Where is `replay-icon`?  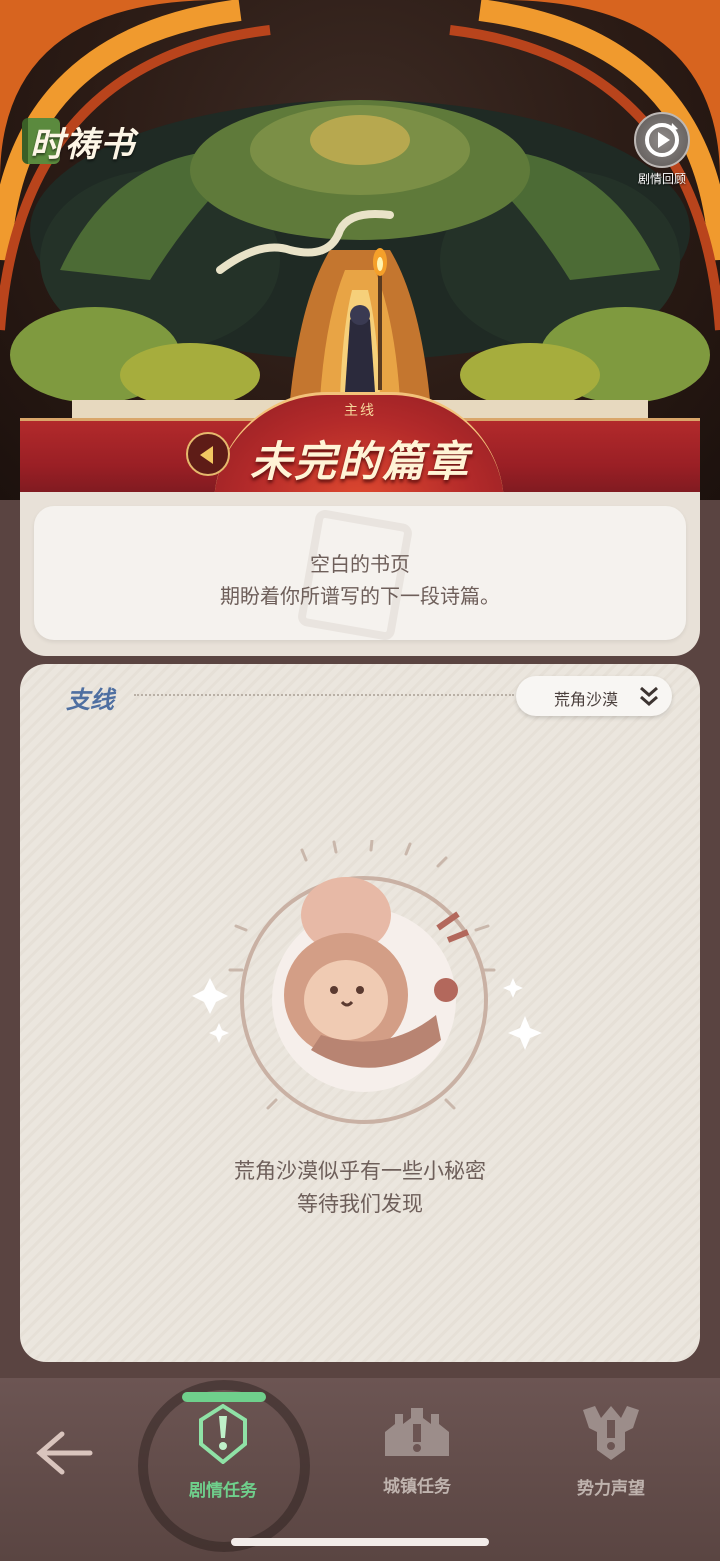
replay-icon is located at coordinates (662, 140).